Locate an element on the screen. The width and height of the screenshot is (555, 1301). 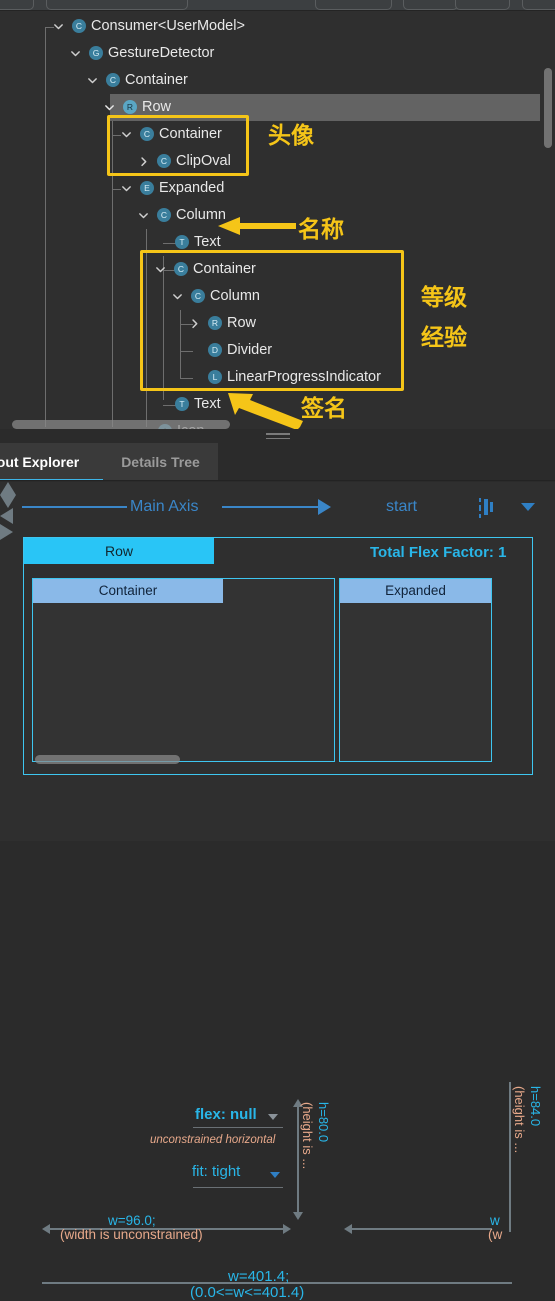
main-axis-control-row: Main Axis start is located at coordinates (277, 508).